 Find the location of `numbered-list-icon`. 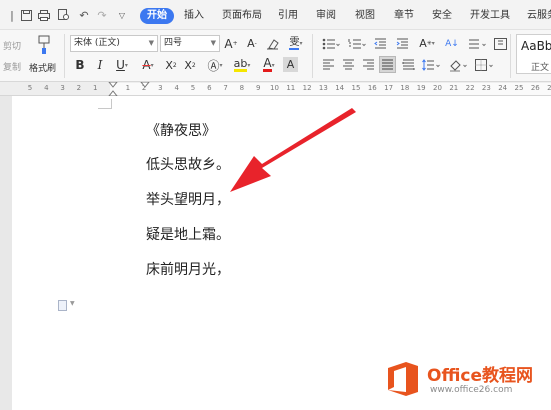

numbered-list-icon is located at coordinates (357, 43).